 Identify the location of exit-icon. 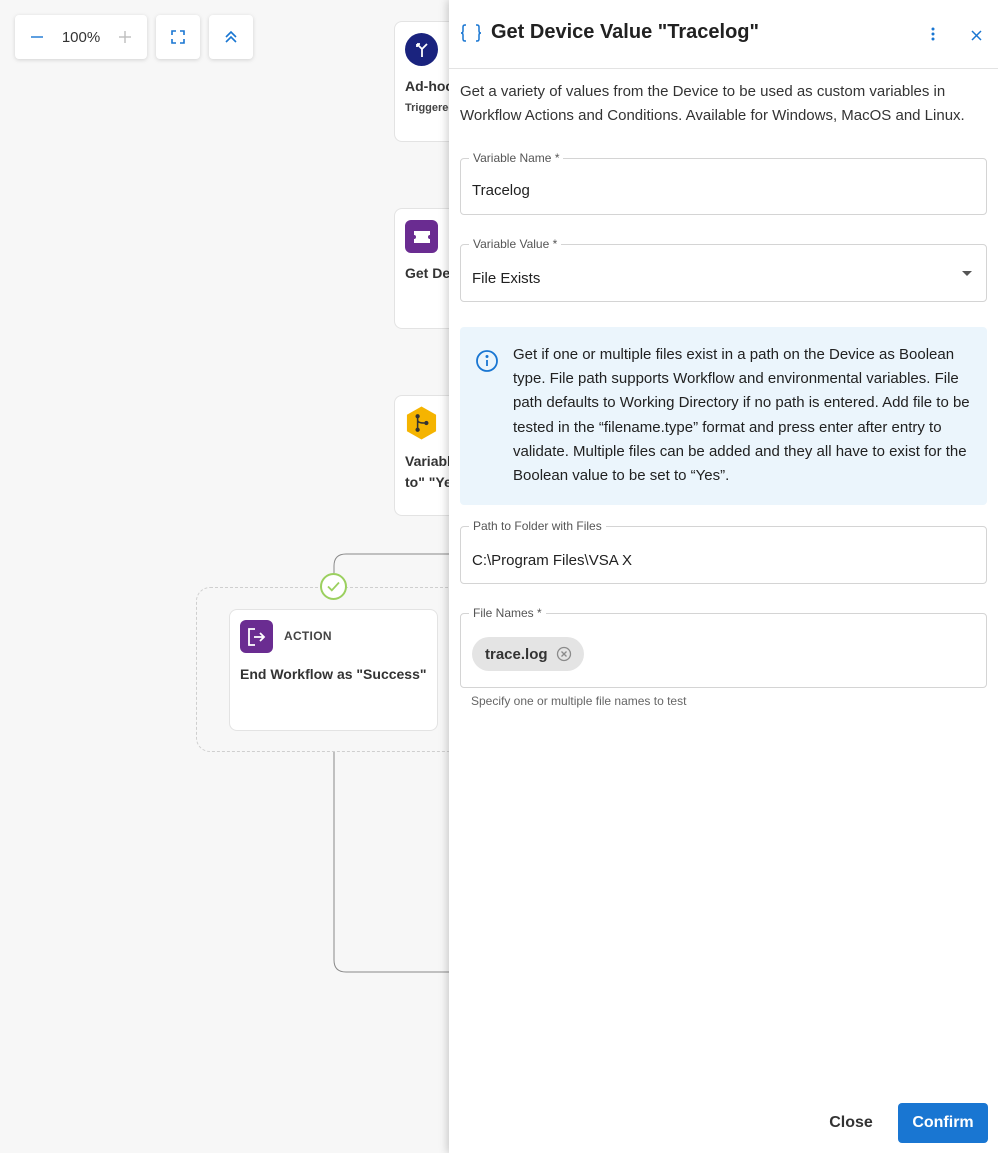
(256, 636).